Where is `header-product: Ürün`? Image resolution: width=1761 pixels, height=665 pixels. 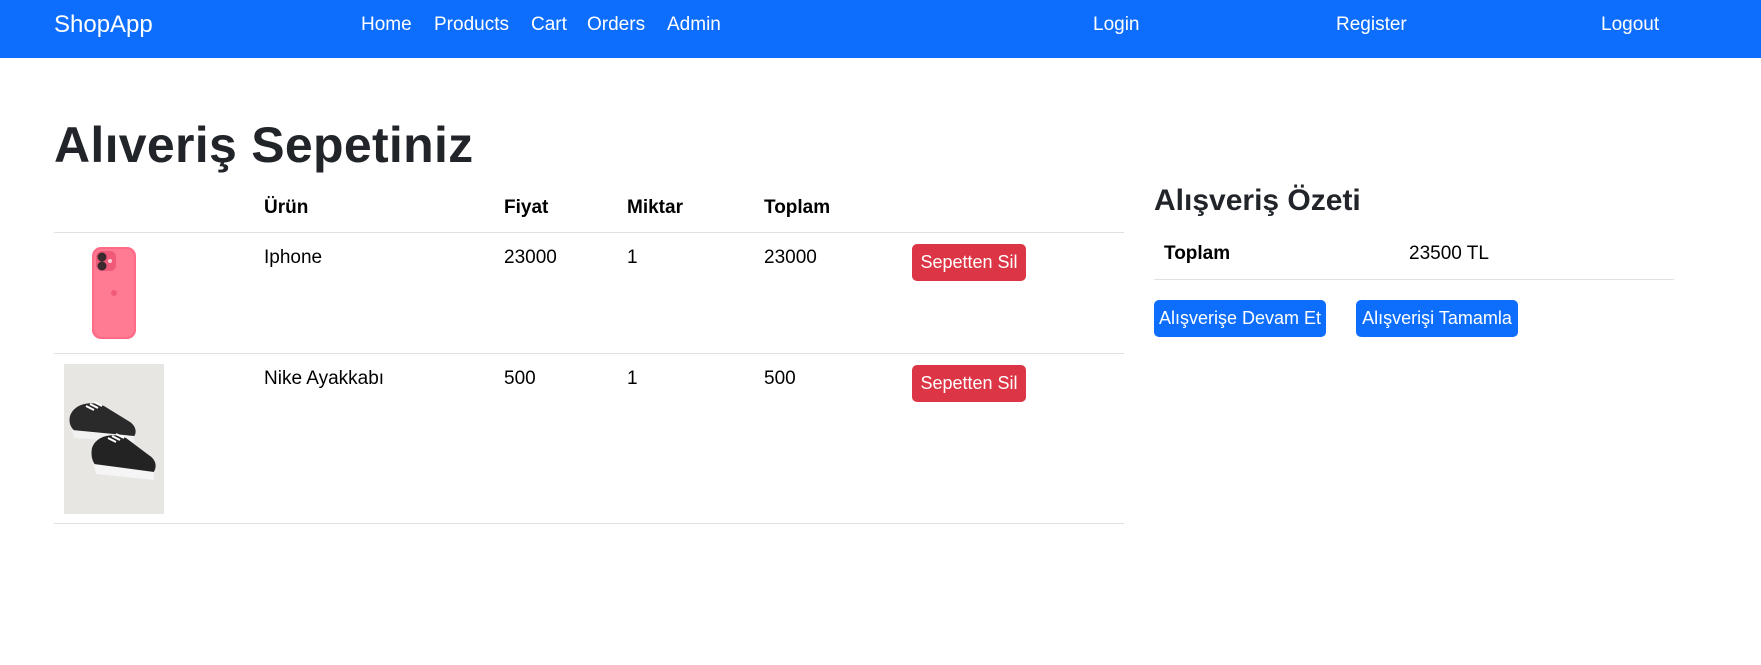 header-product: Ürün is located at coordinates (286, 207).